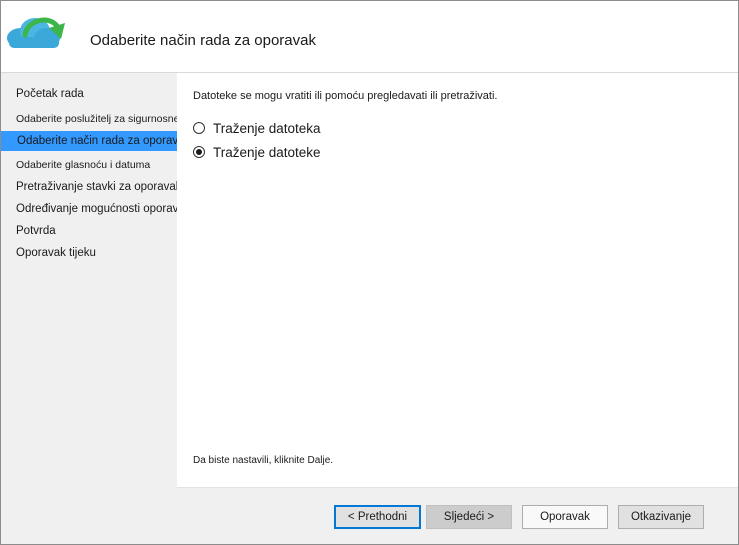 The image size is (739, 545). I want to click on radio-option-browse: Traženje datoteka, so click(257, 128).